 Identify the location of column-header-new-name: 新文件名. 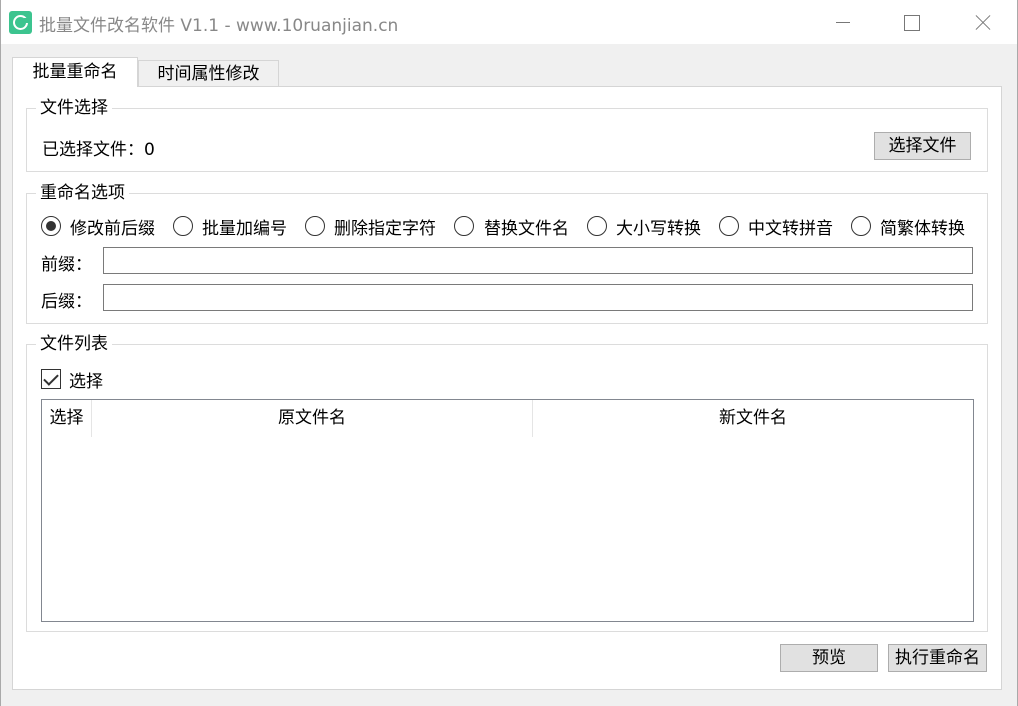
(753, 418).